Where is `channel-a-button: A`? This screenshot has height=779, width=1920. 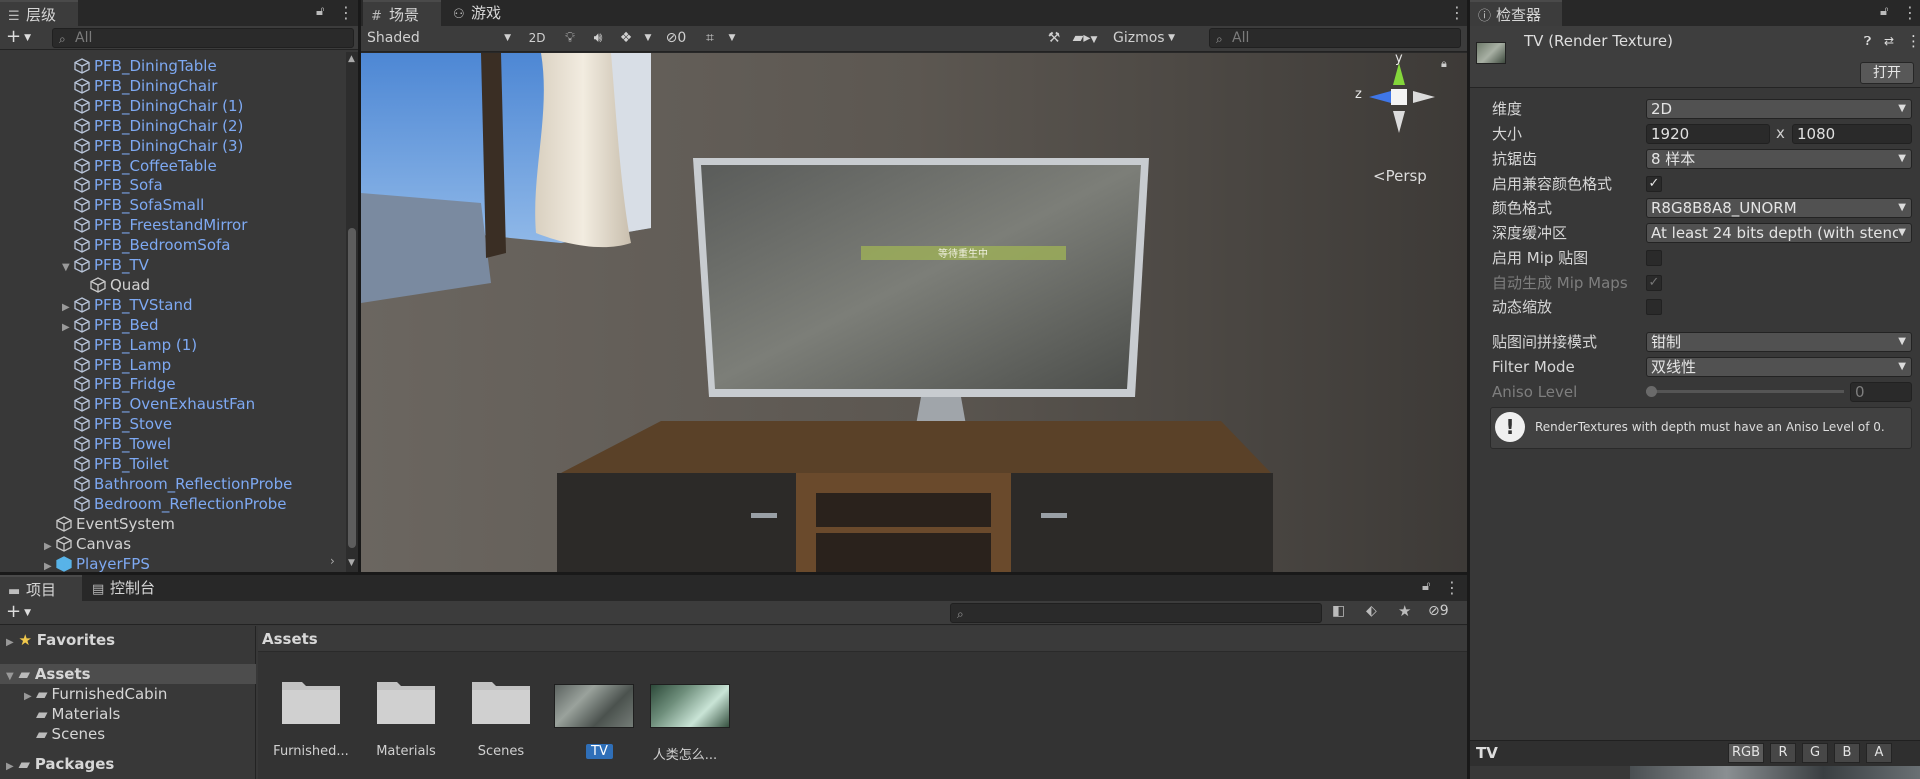 channel-a-button: A is located at coordinates (1879, 753).